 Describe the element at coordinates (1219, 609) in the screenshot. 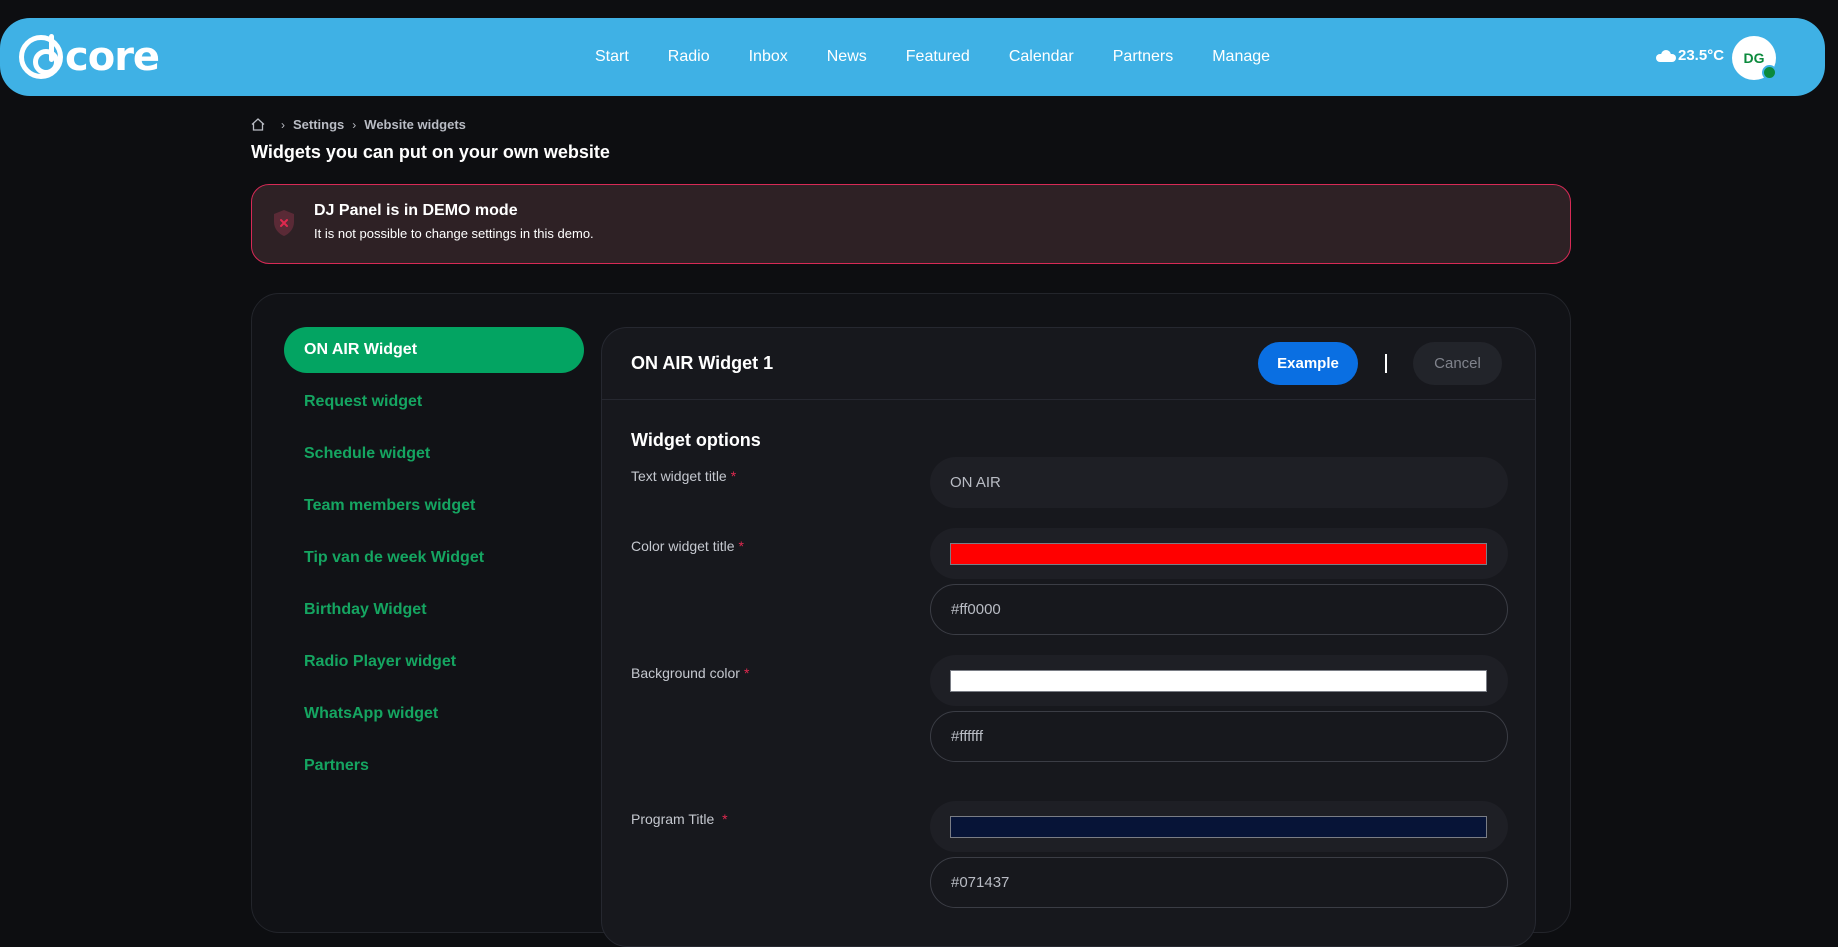

I see `color-widget-title-hex-input` at that location.